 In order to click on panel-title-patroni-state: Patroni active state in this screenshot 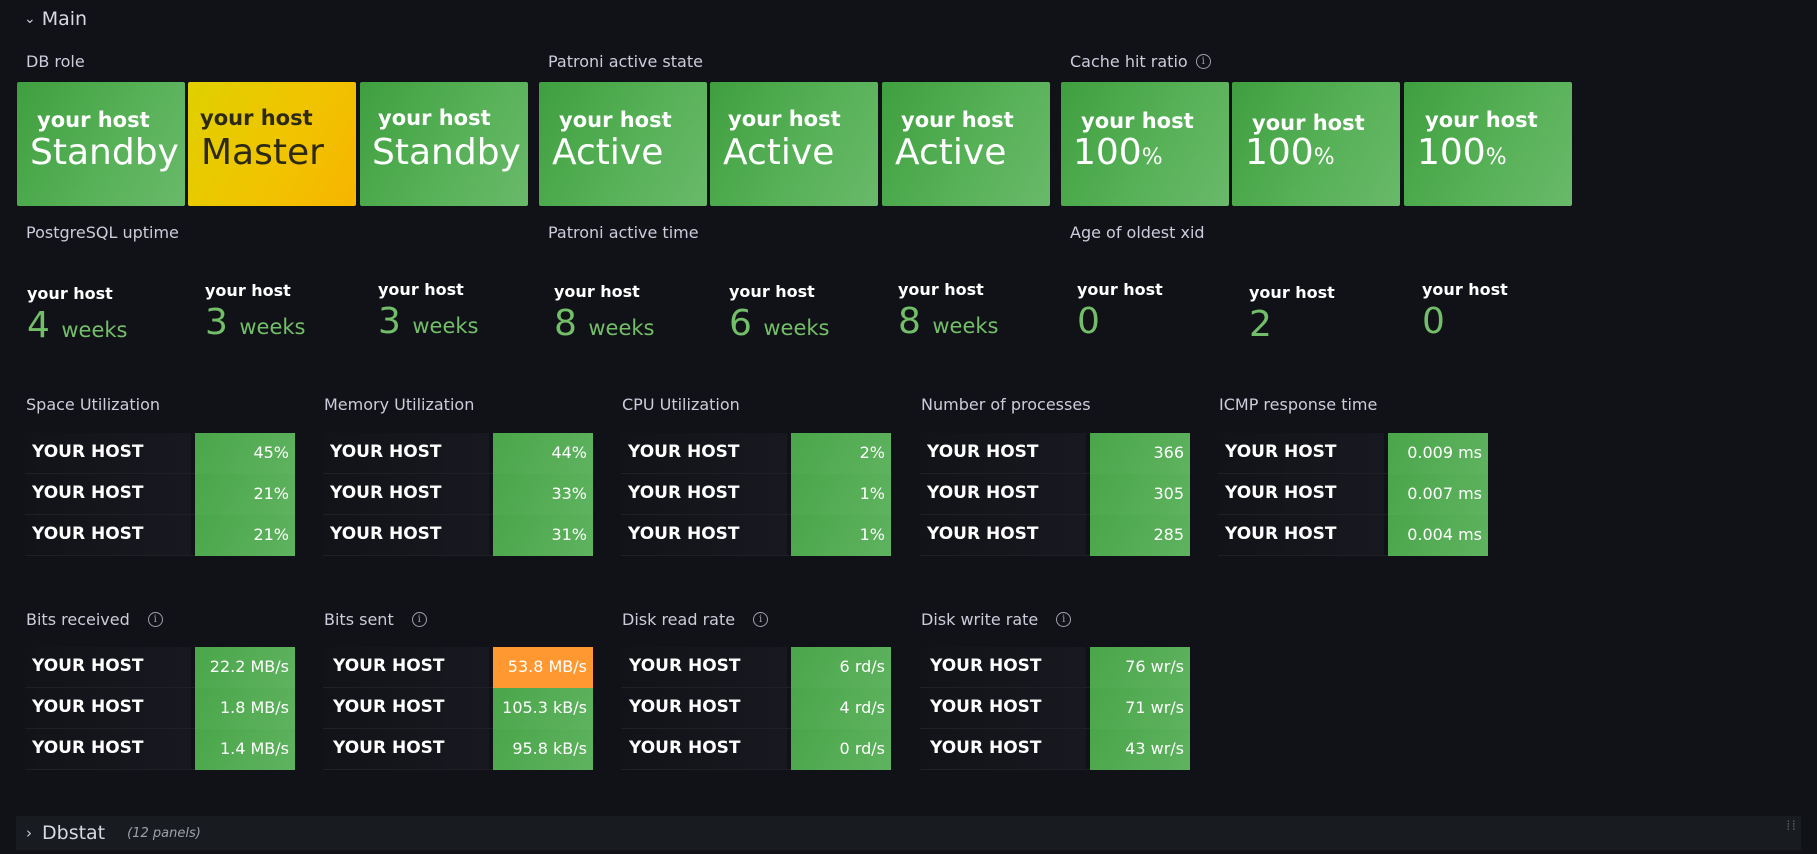, I will do `click(625, 61)`.